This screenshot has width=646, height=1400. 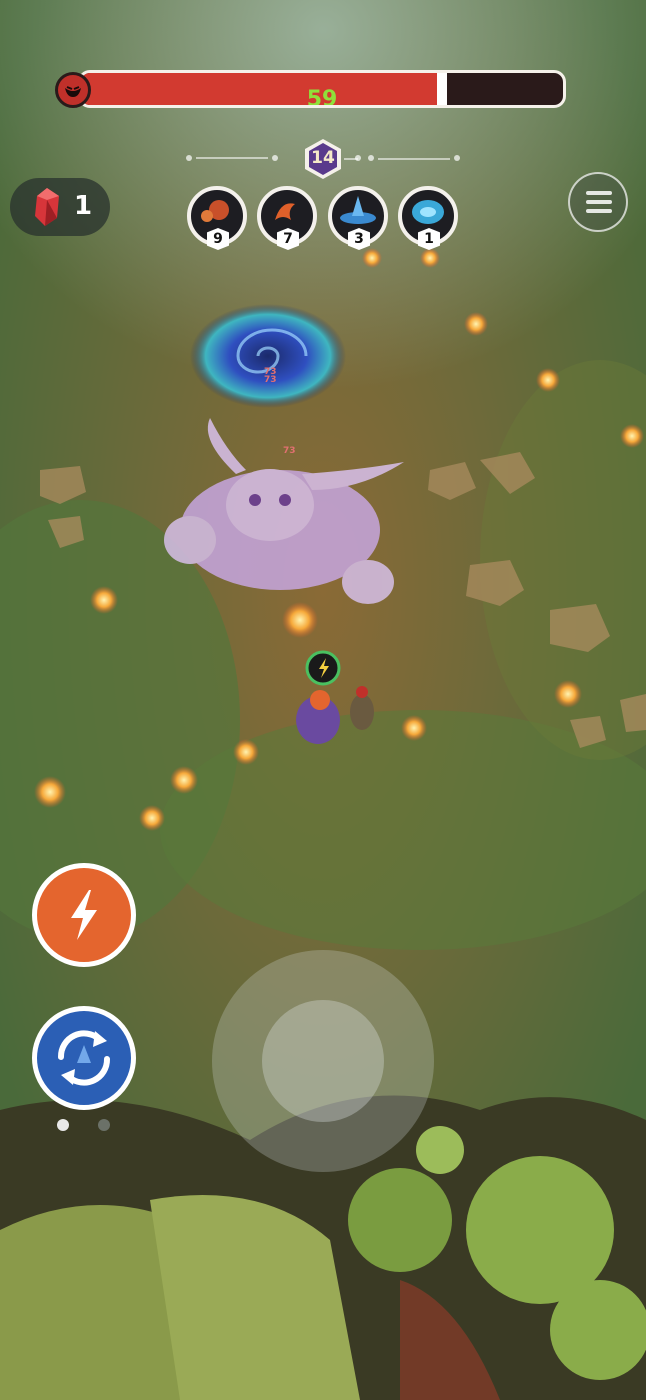 What do you see at coordinates (218, 239) in the screenshot?
I see `skill-level: 9` at bounding box center [218, 239].